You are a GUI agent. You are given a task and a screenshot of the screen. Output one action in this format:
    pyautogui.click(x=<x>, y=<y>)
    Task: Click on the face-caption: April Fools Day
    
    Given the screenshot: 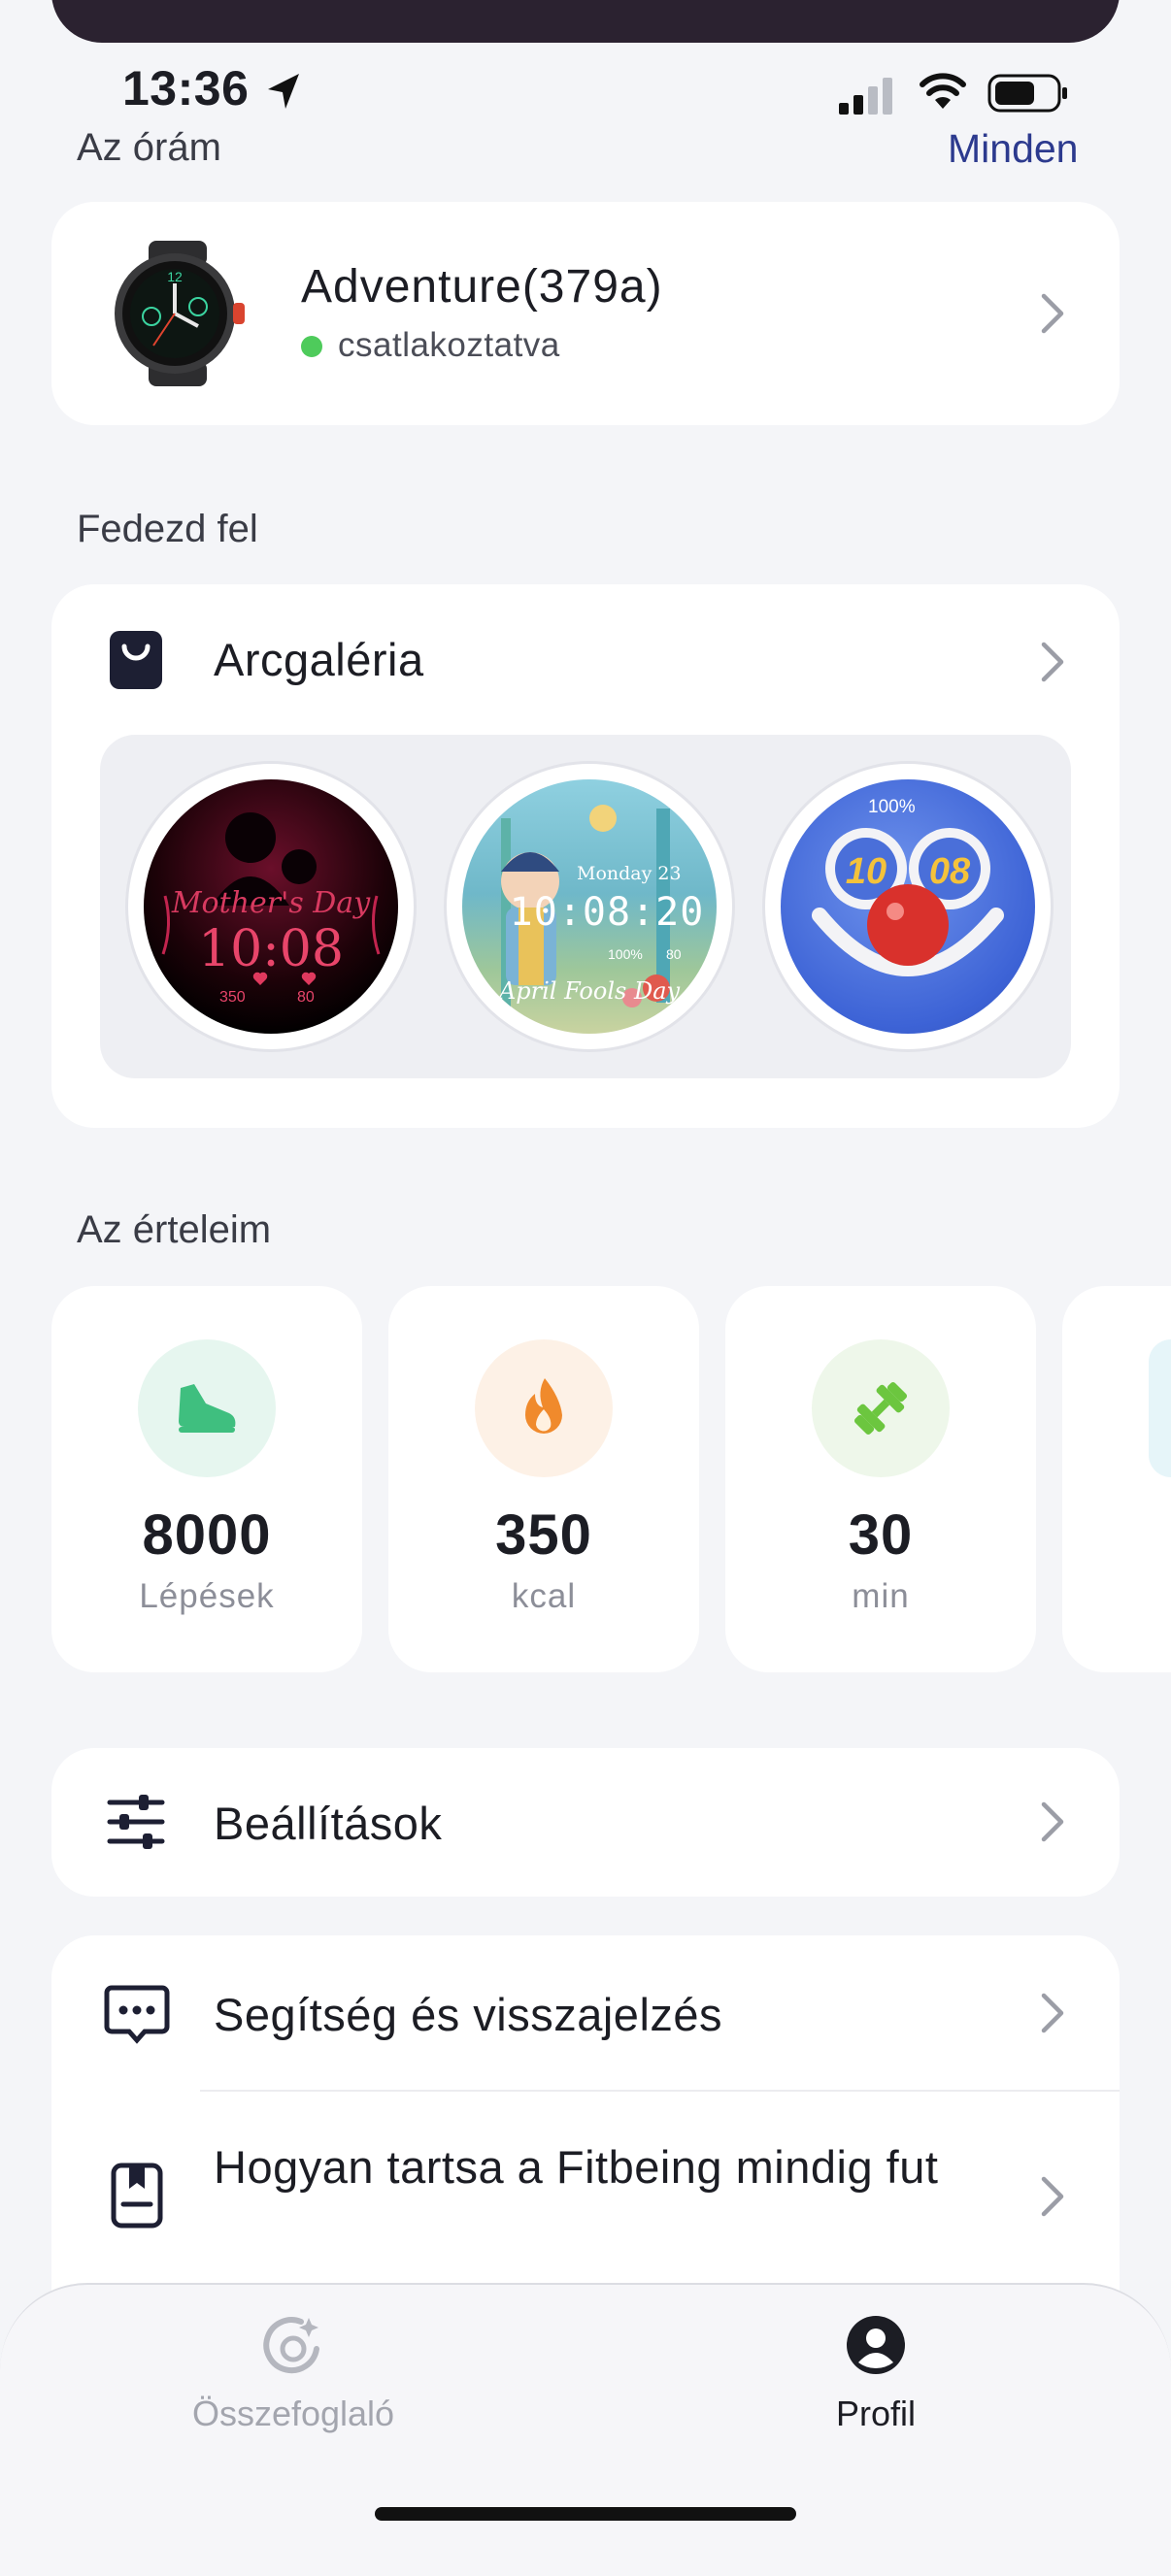 What is the action you would take?
    pyautogui.click(x=589, y=991)
    